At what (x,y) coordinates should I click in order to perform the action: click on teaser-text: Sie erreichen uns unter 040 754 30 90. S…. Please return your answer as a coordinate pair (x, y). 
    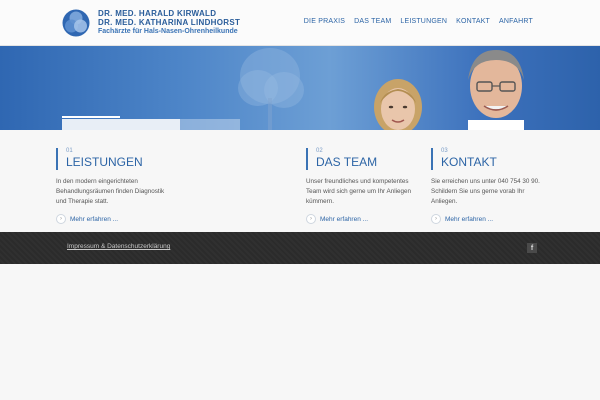
    Looking at the image, I should click on (485, 191).